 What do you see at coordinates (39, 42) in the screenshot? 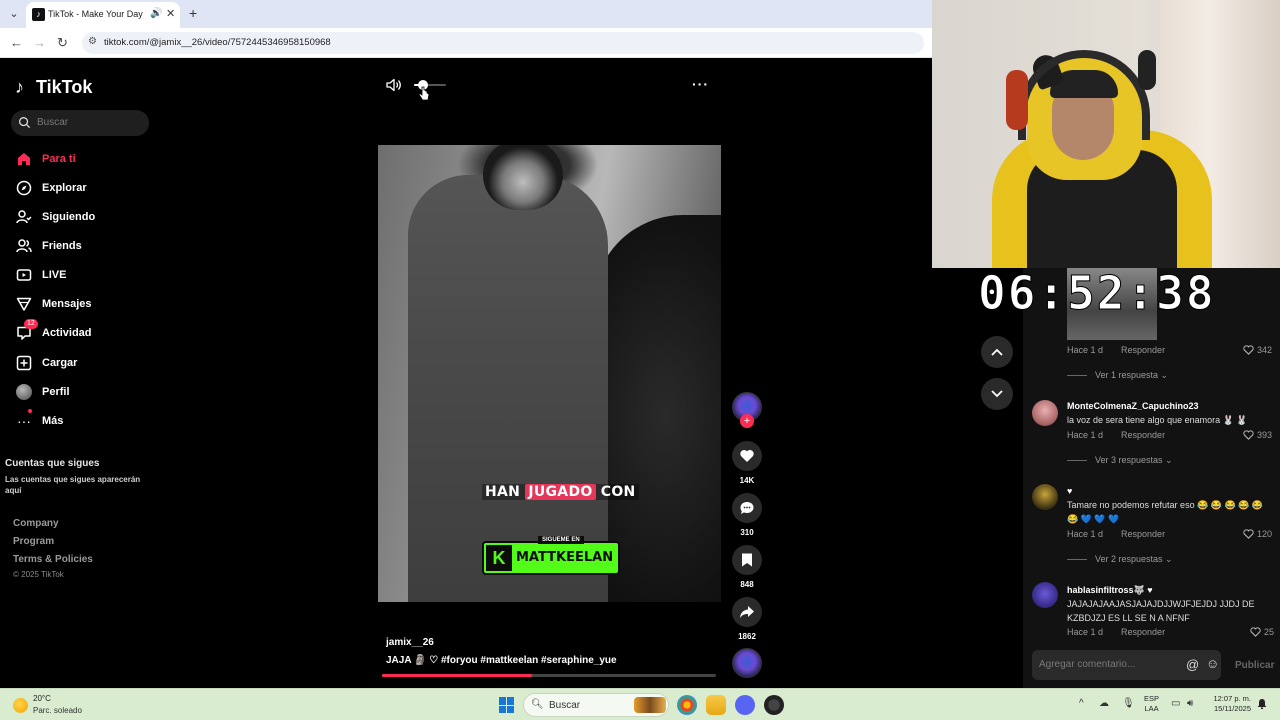
I see `forward-arrow-icon: →` at bounding box center [39, 42].